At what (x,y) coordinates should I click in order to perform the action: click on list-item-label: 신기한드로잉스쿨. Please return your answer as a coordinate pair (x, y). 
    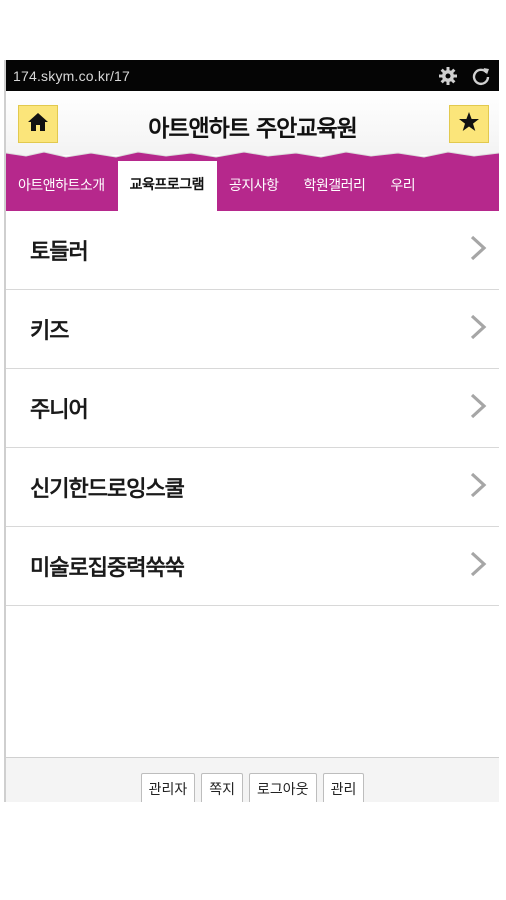
    Looking at the image, I should click on (107, 489).